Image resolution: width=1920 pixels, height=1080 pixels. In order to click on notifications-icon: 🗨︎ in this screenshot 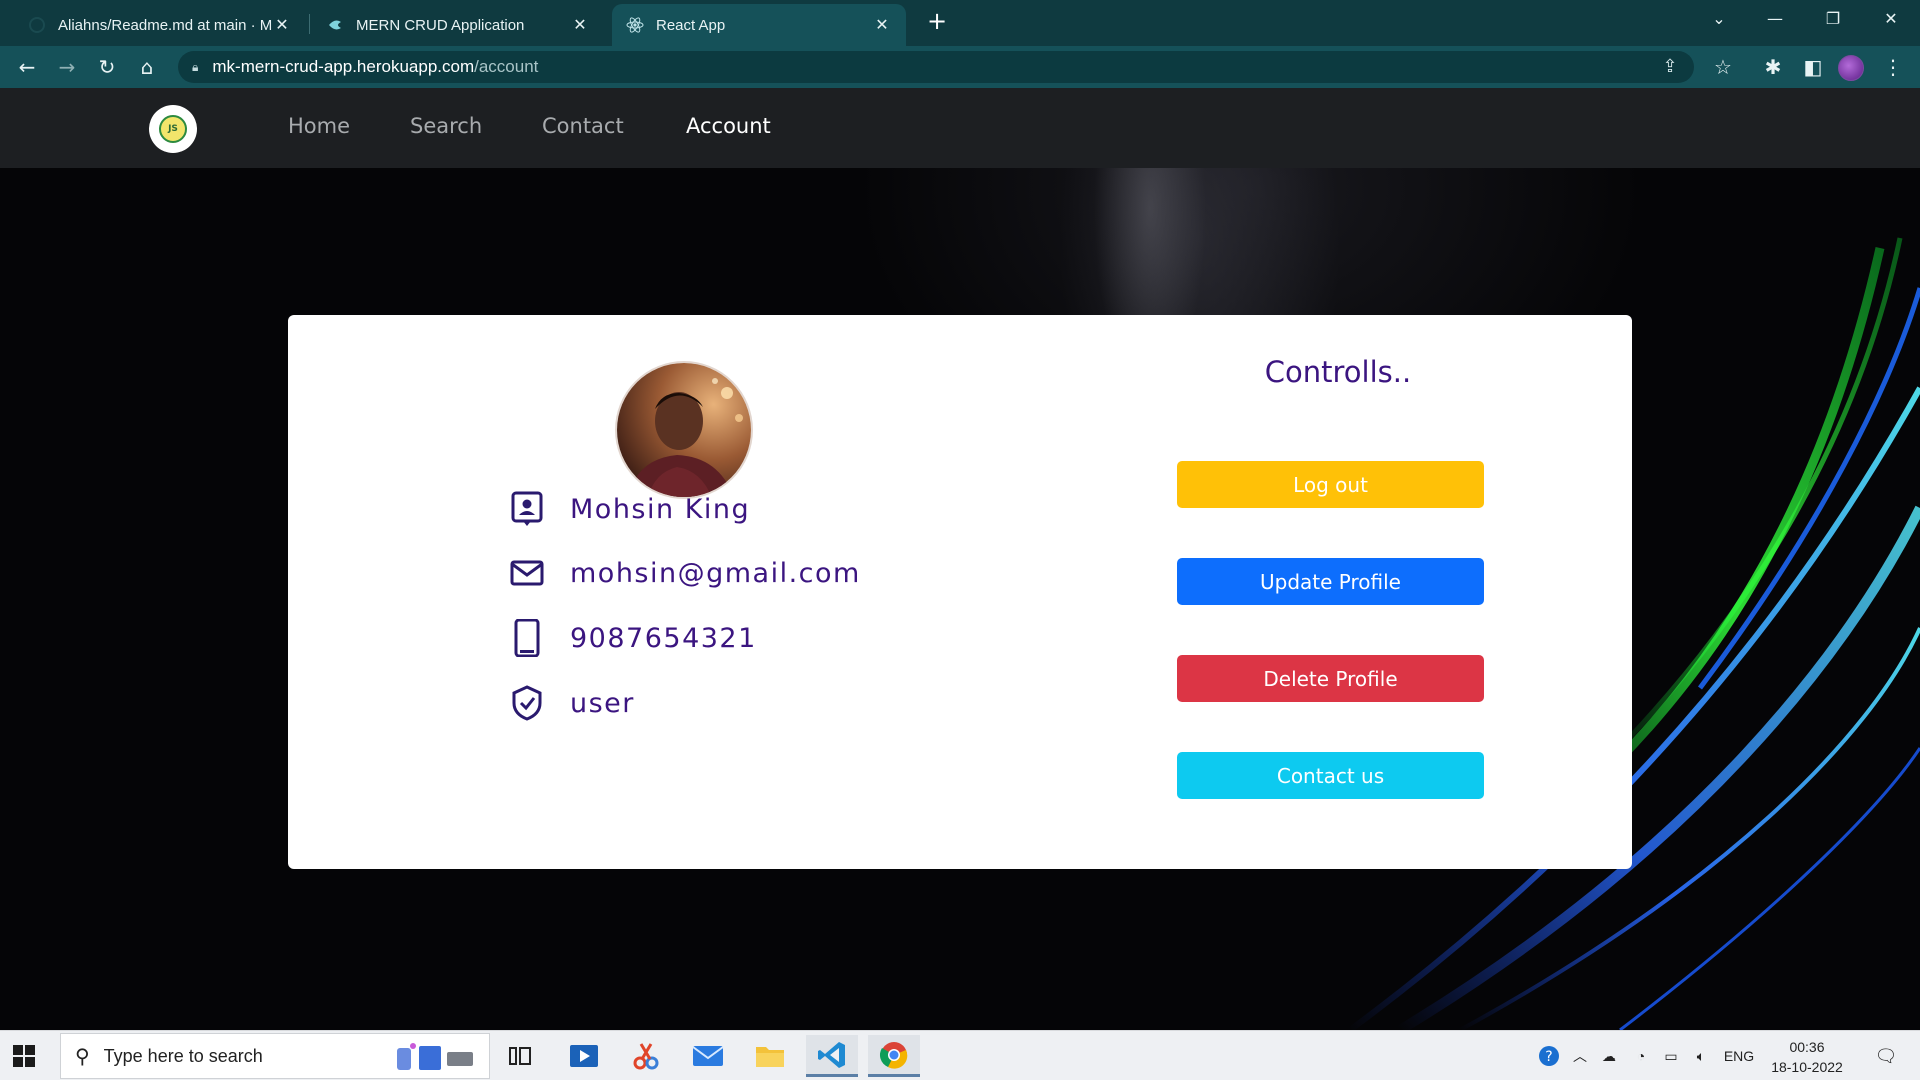, I will do `click(1886, 1055)`.